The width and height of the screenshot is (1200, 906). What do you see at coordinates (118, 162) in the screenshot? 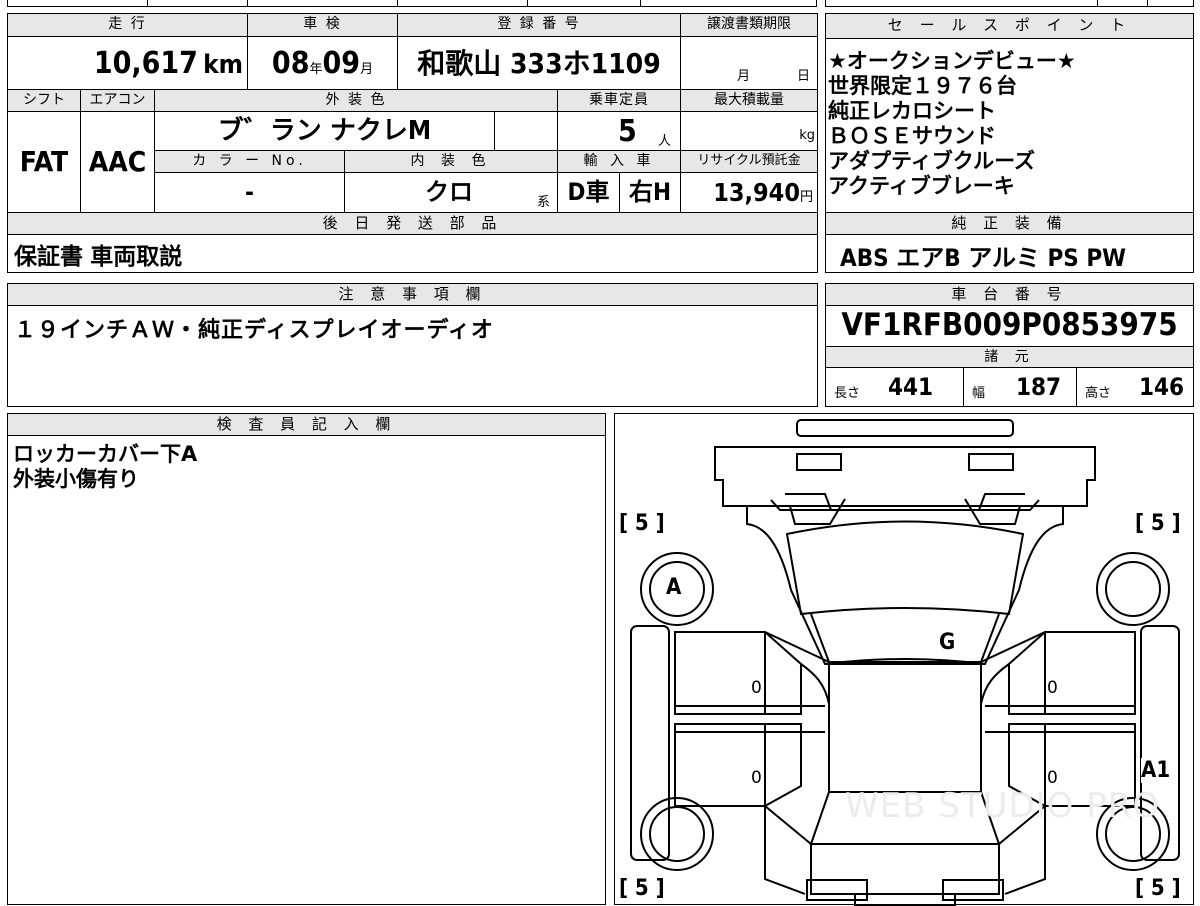
I see `aircon-value: AAC` at bounding box center [118, 162].